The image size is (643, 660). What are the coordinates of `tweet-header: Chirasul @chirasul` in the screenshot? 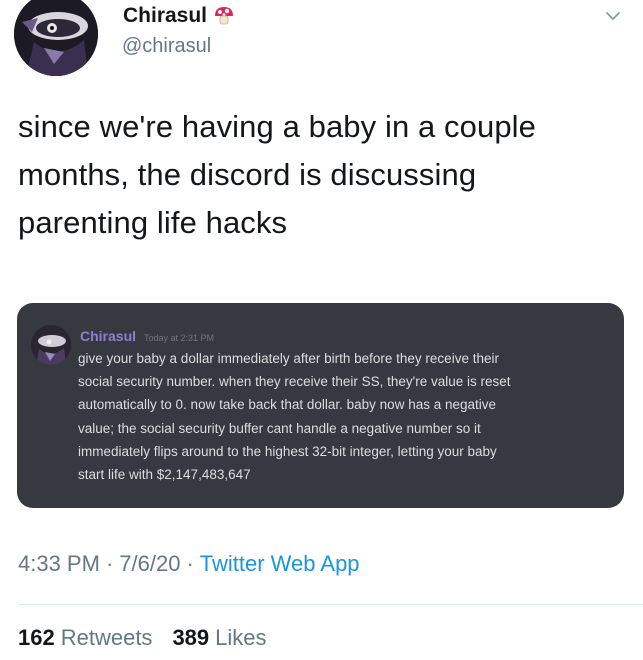 It's located at (321, 40).